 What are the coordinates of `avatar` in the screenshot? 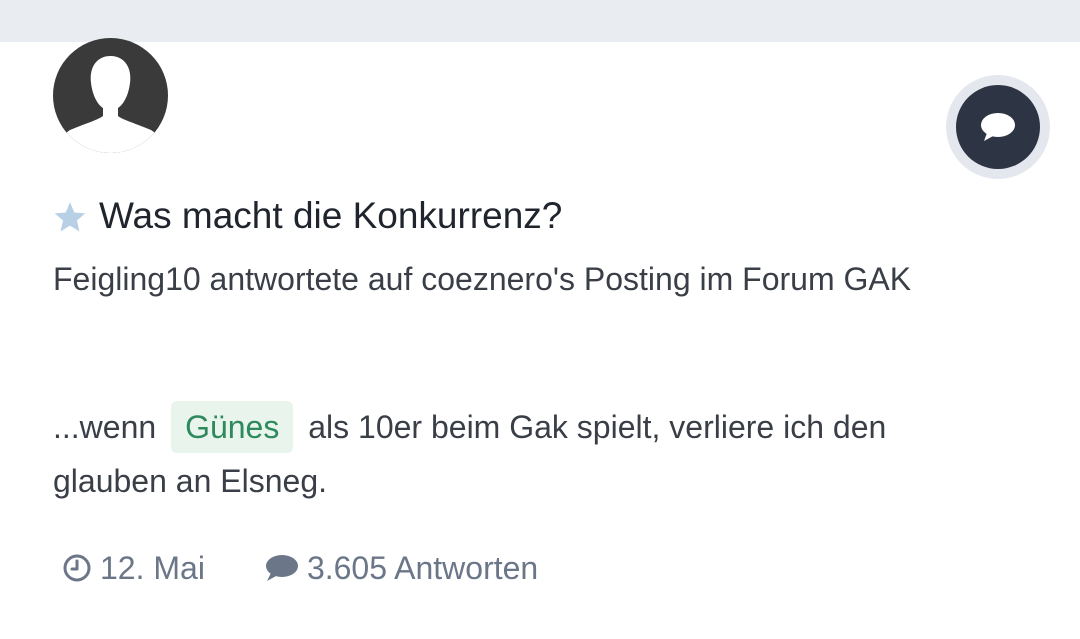 It's located at (110, 95).